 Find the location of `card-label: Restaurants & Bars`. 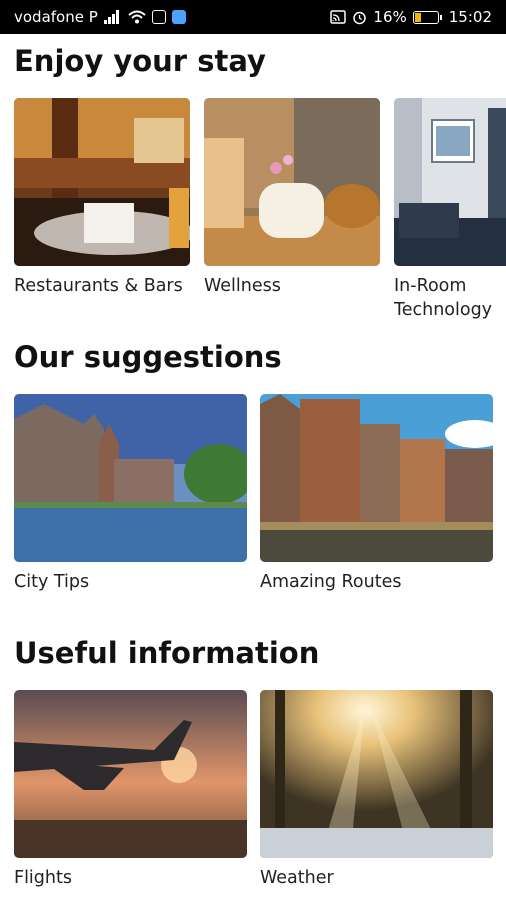

card-label: Restaurants & Bars is located at coordinates (98, 286).